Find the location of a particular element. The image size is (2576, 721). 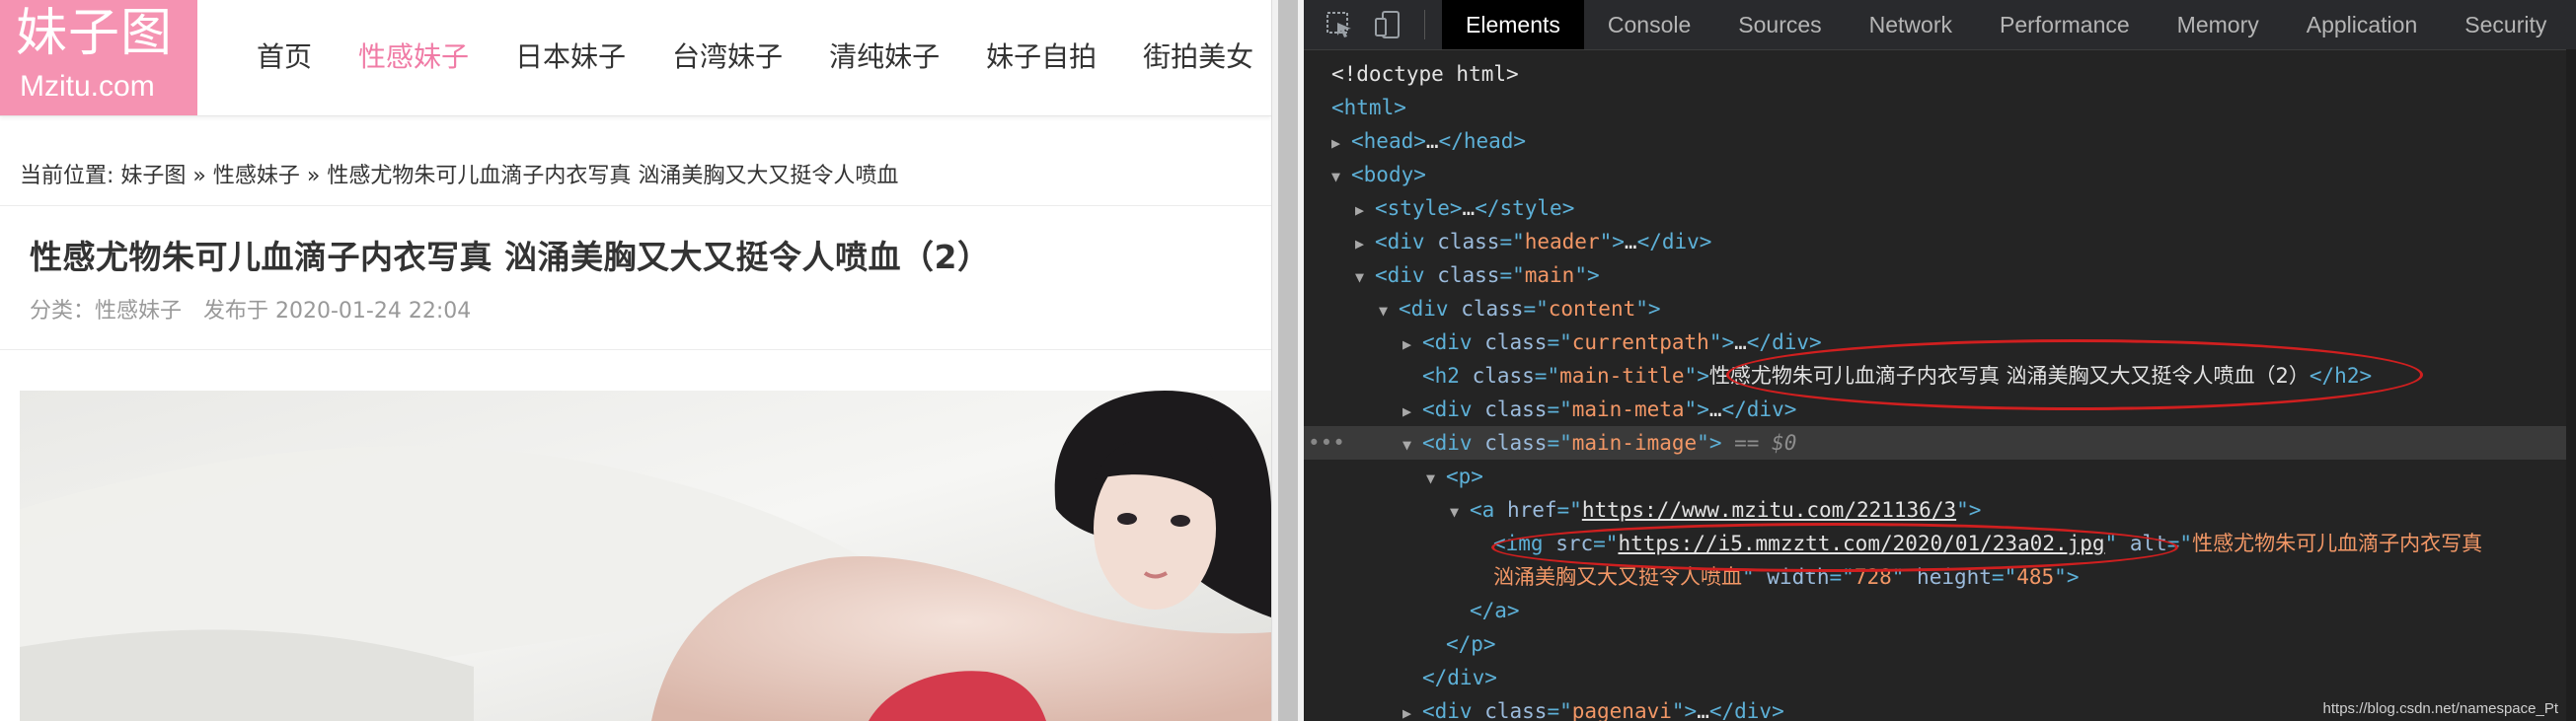

body-tag-name: body is located at coordinates (1388, 174).